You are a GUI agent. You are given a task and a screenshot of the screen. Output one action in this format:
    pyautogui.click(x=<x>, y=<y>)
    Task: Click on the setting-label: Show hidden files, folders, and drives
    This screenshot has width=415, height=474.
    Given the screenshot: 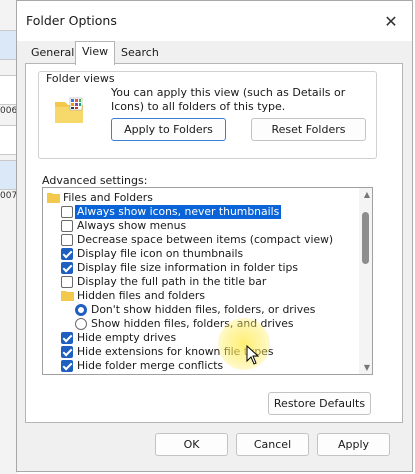 What is the action you would take?
    pyautogui.click(x=192, y=323)
    